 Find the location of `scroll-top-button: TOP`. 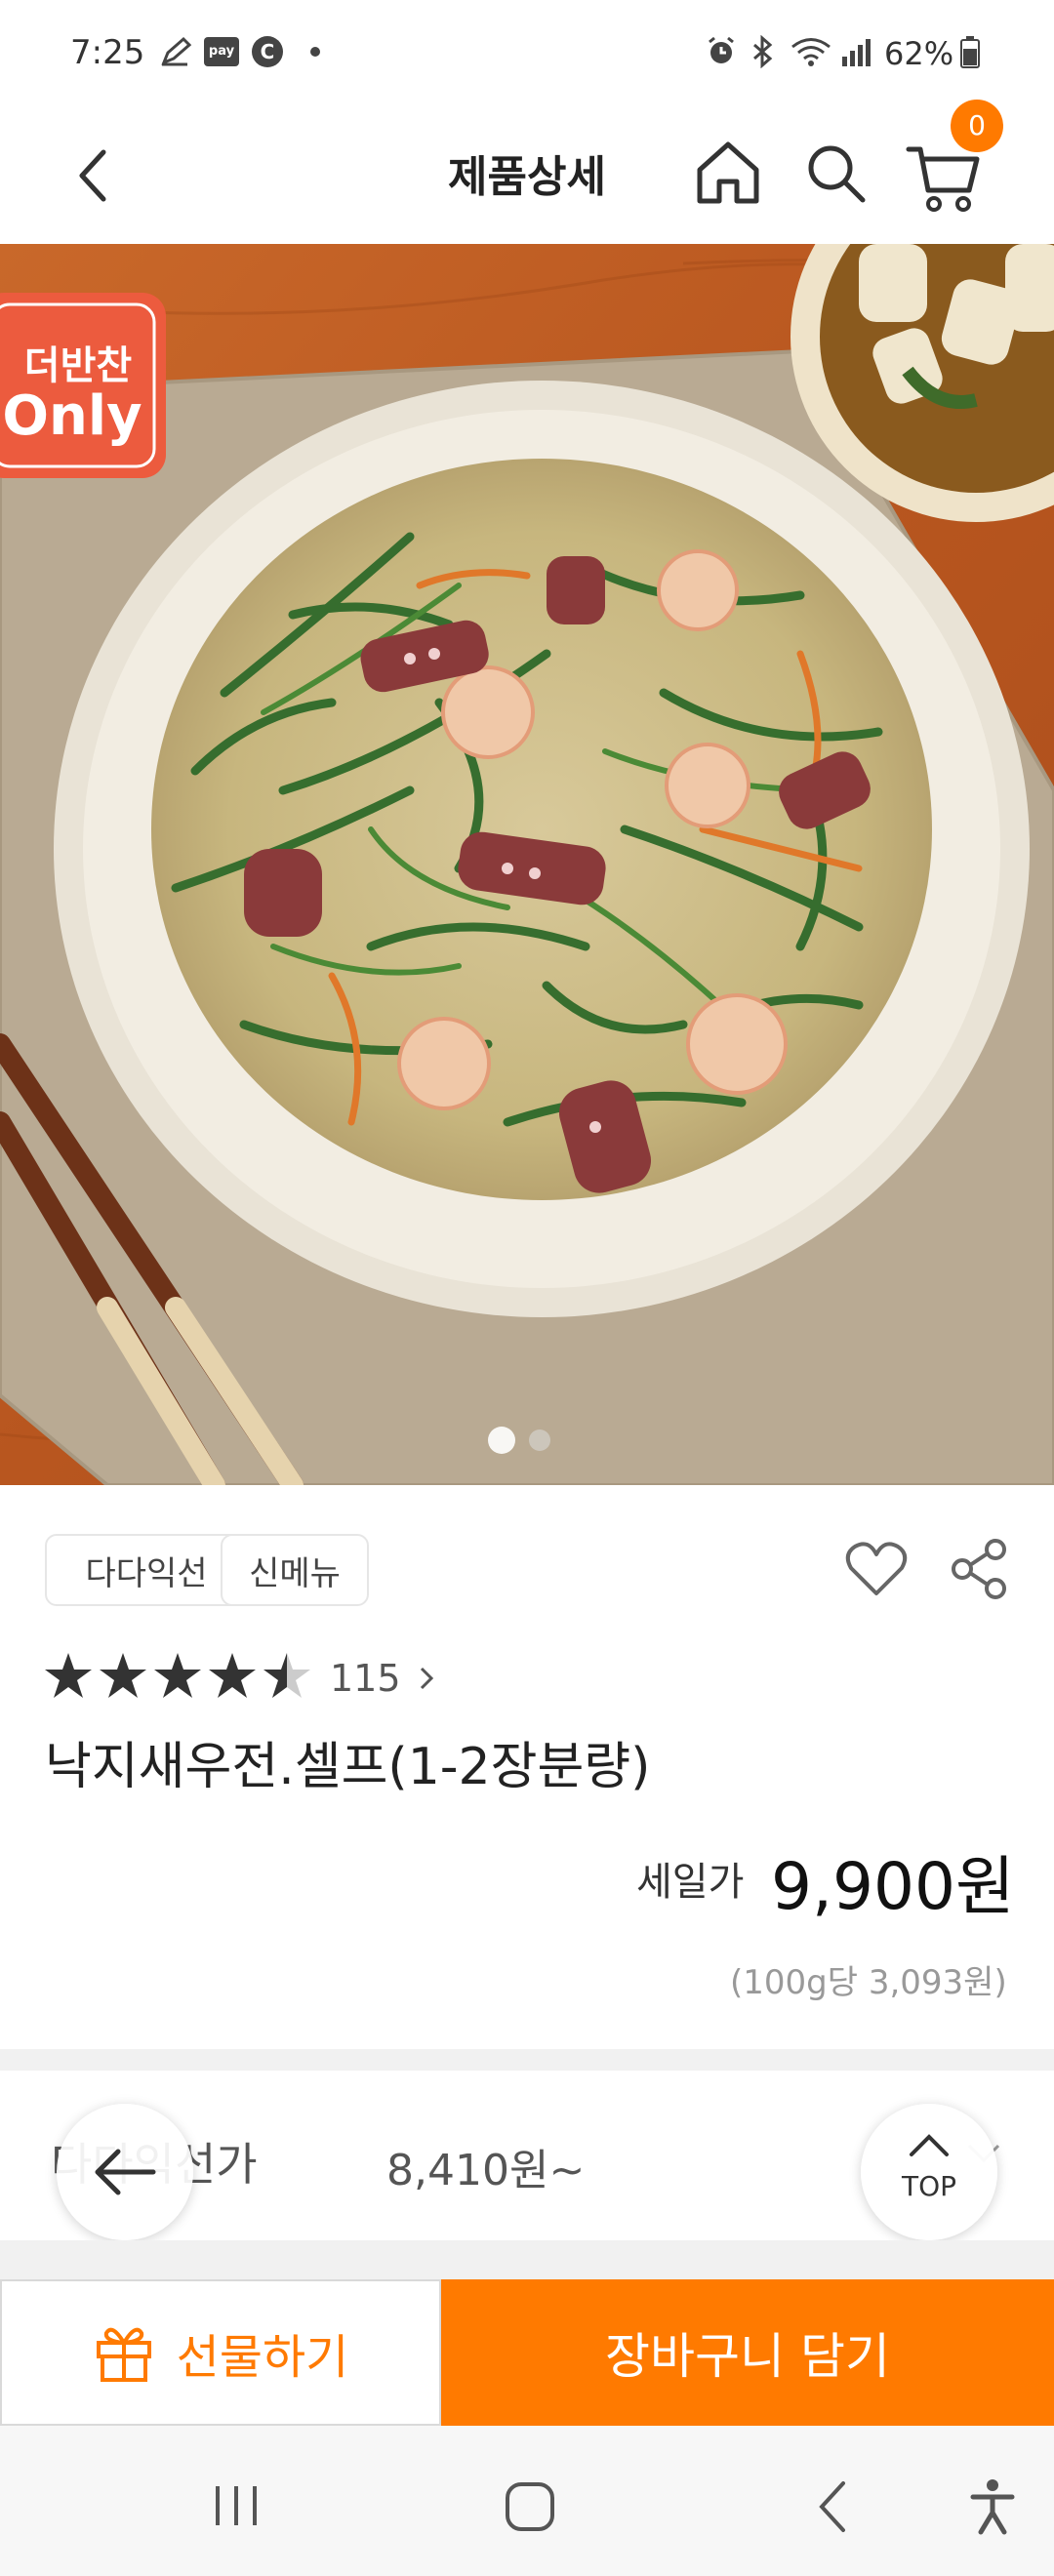

scroll-top-button: TOP is located at coordinates (929, 2172).